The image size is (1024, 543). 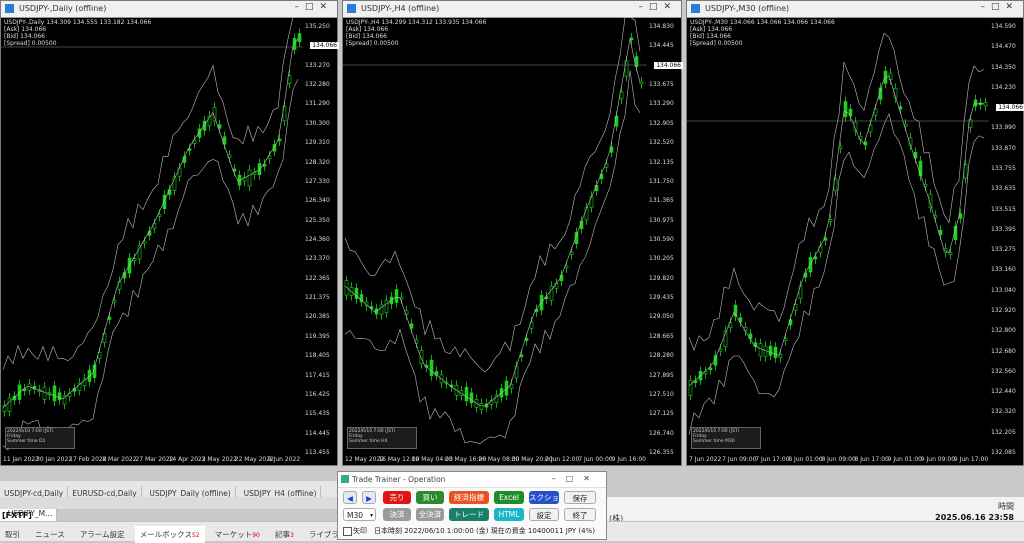 What do you see at coordinates (509, 514) in the screenshot?
I see `html-button: HTML` at bounding box center [509, 514].